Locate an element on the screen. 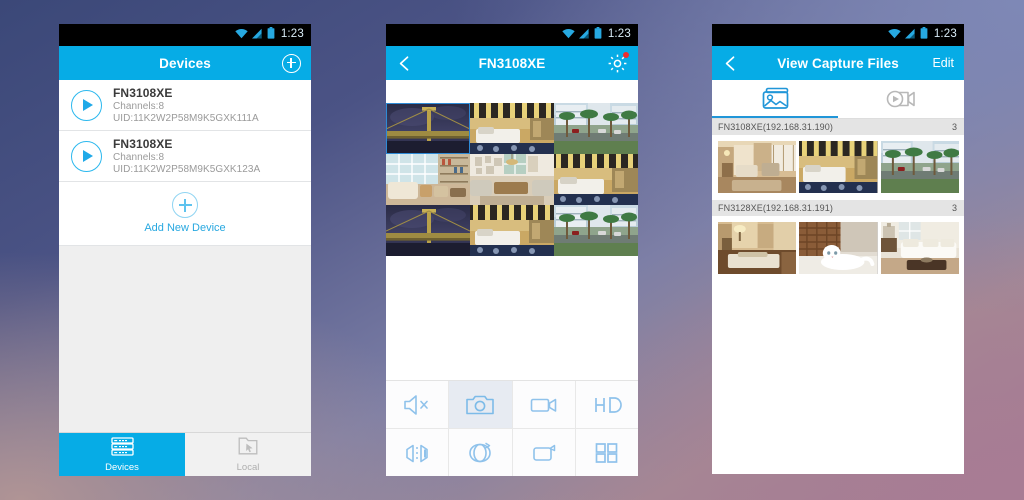  videos-tab is located at coordinates (901, 99).